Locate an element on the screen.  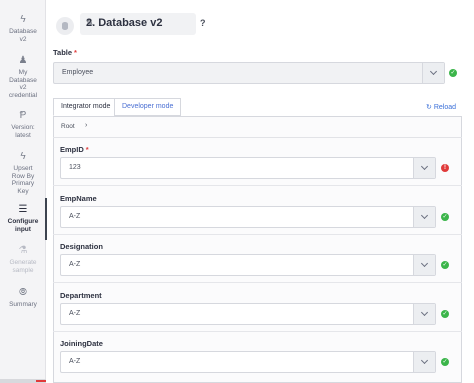
progress-indicator is located at coordinates (41, 381).